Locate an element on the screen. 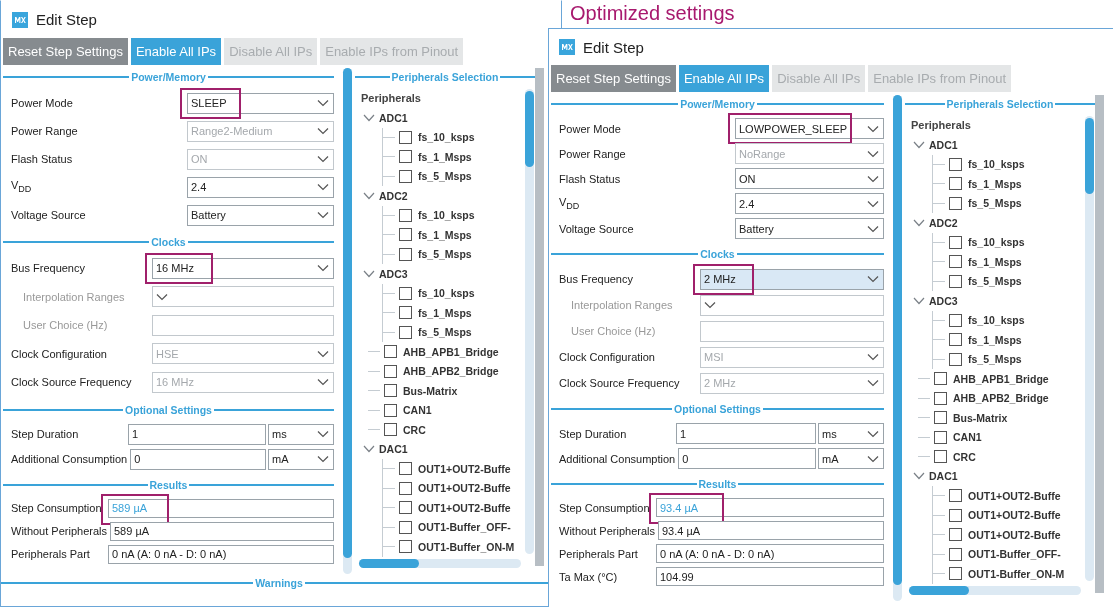  dropdown-field: SLEEP is located at coordinates (260, 103).